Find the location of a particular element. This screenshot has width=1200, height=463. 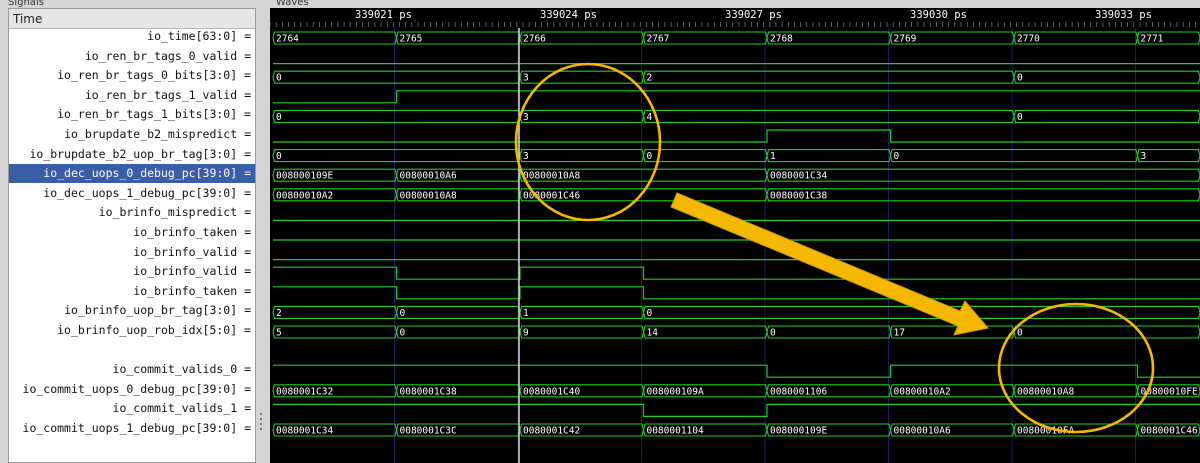

signals-pane-title: Signals is located at coordinates (26, 4).